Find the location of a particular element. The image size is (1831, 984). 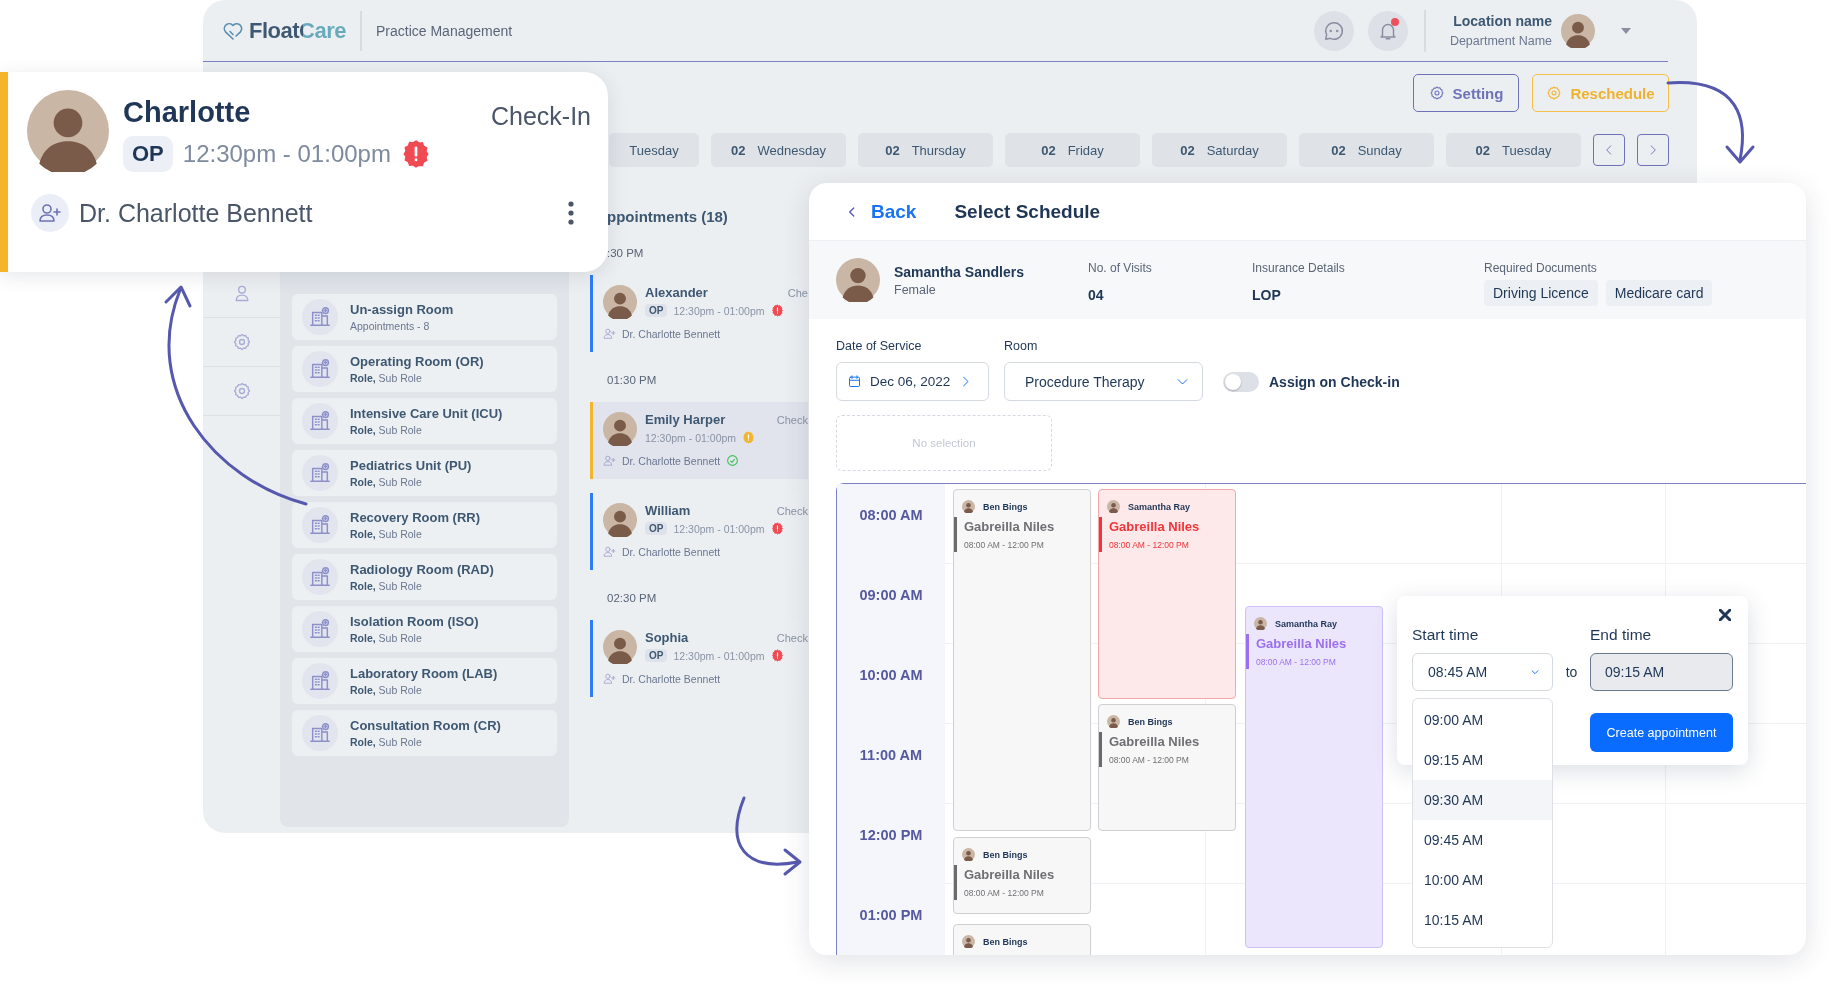

time-option: 10:15 AM is located at coordinates (1482, 920).